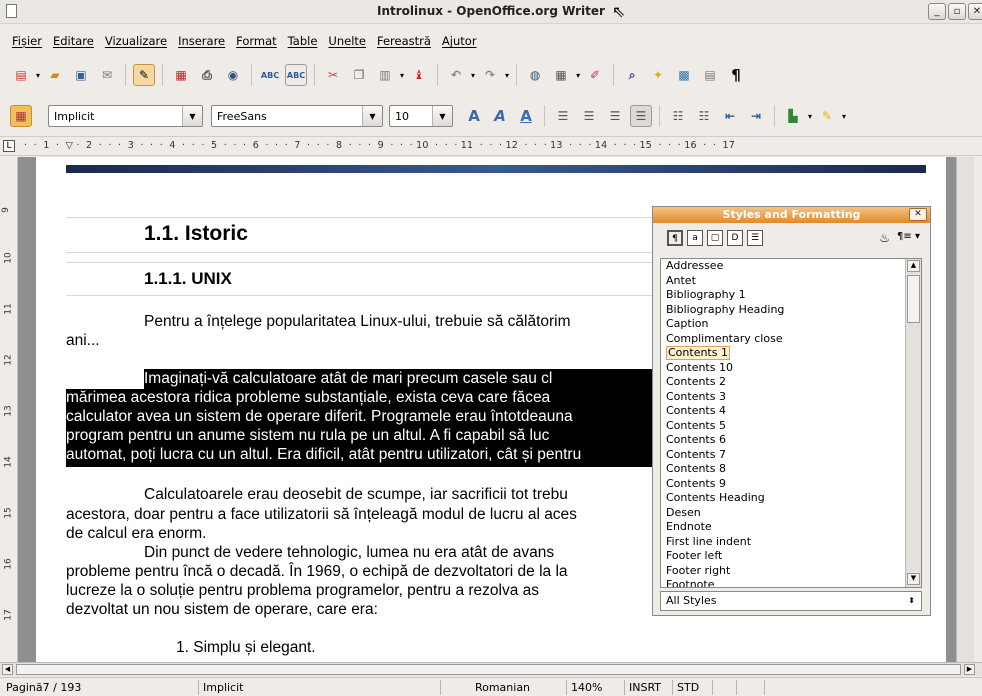 This screenshot has width=982, height=696. I want to click on heading-1: 1.1. Istoric, so click(196, 234).